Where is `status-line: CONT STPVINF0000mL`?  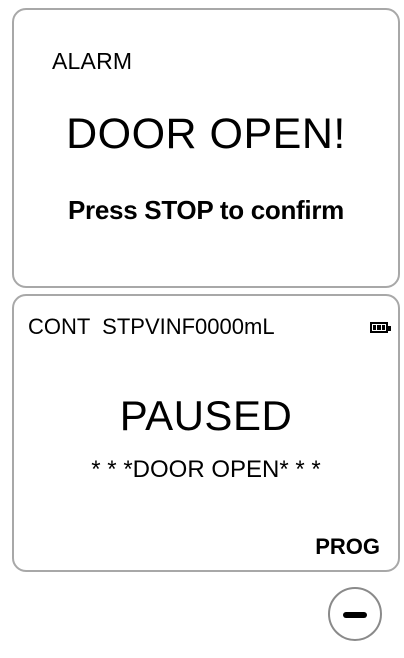
status-line: CONT STPVINF0000mL is located at coordinates (151, 326).